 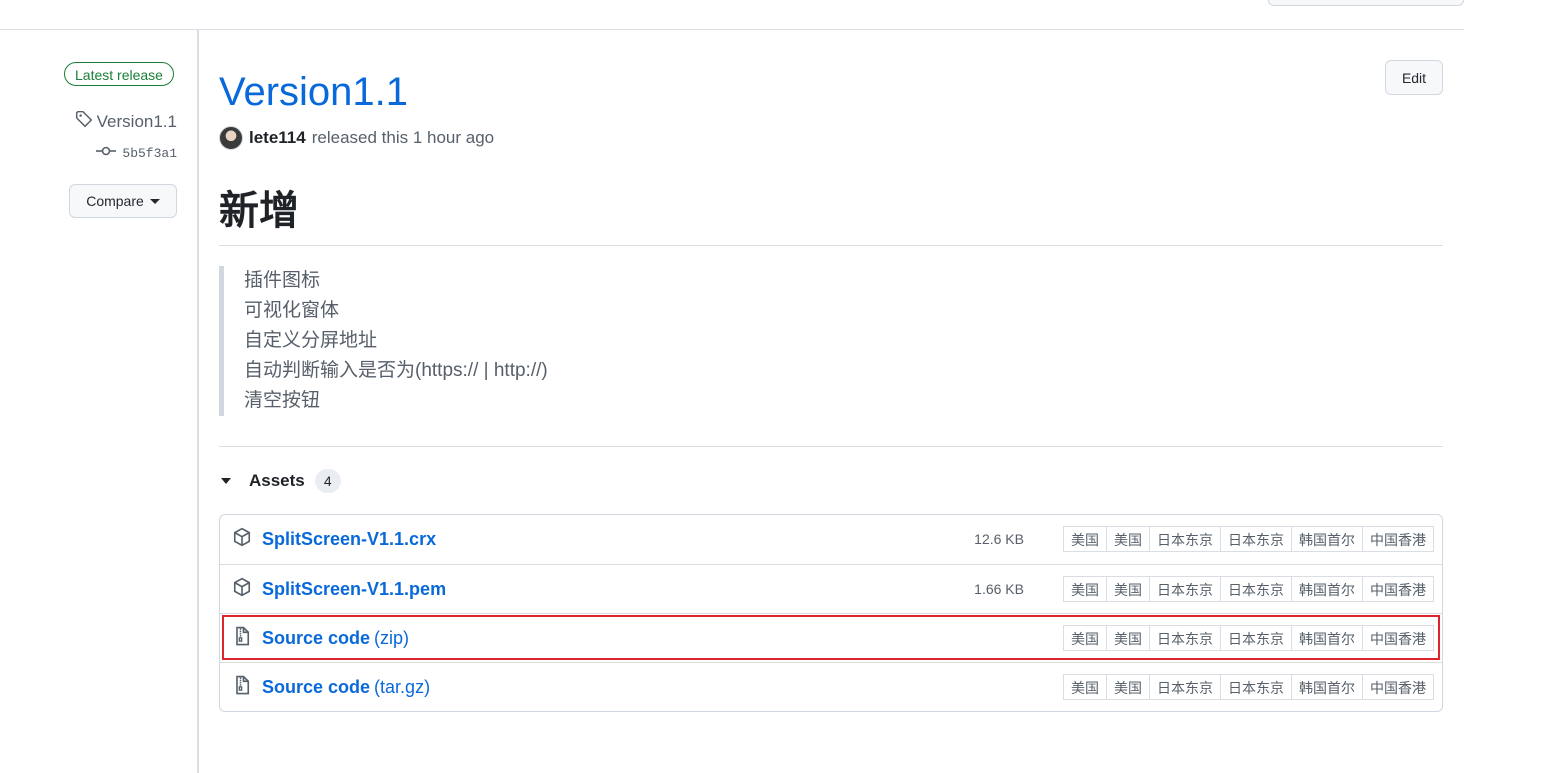 I want to click on asset-format: (zip), so click(x=391, y=638).